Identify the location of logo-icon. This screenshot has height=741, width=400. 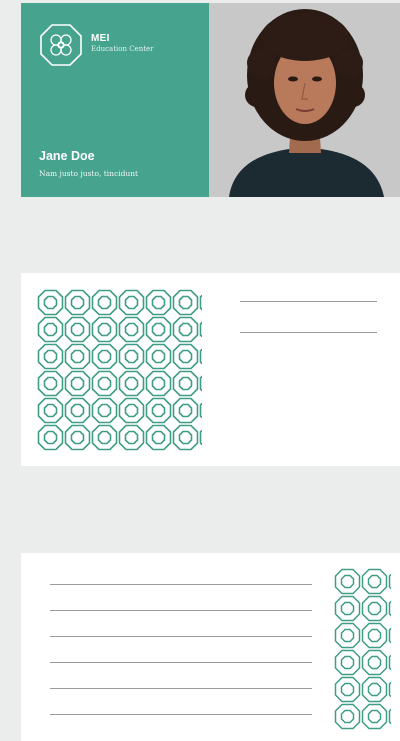
(61, 45).